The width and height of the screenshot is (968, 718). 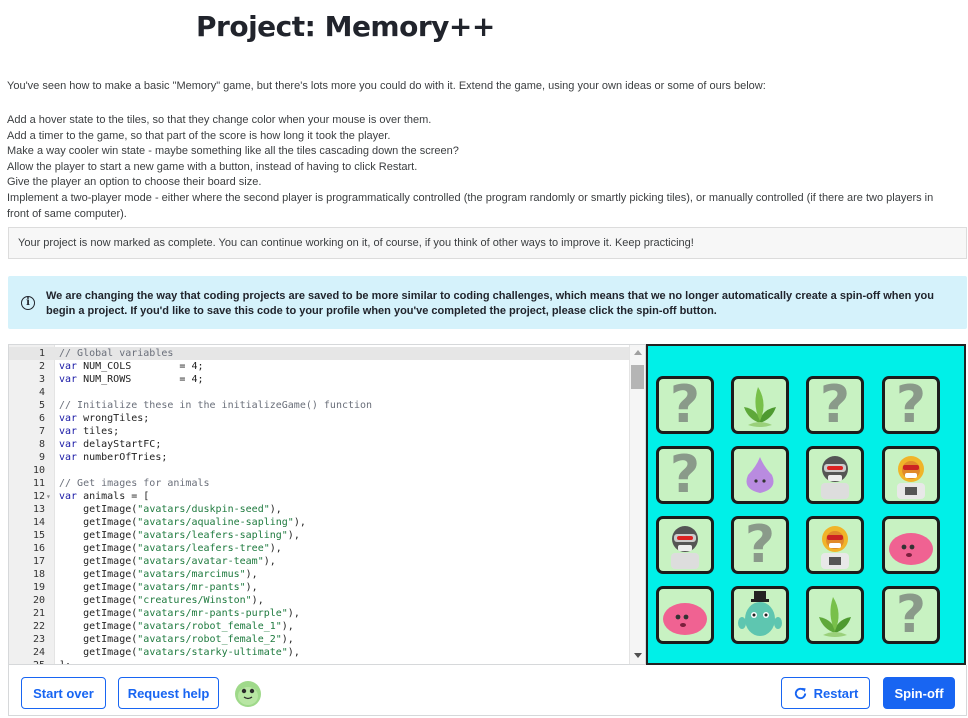 I want to click on code-text: var NUM_ROWS = 4;, so click(x=131, y=379).